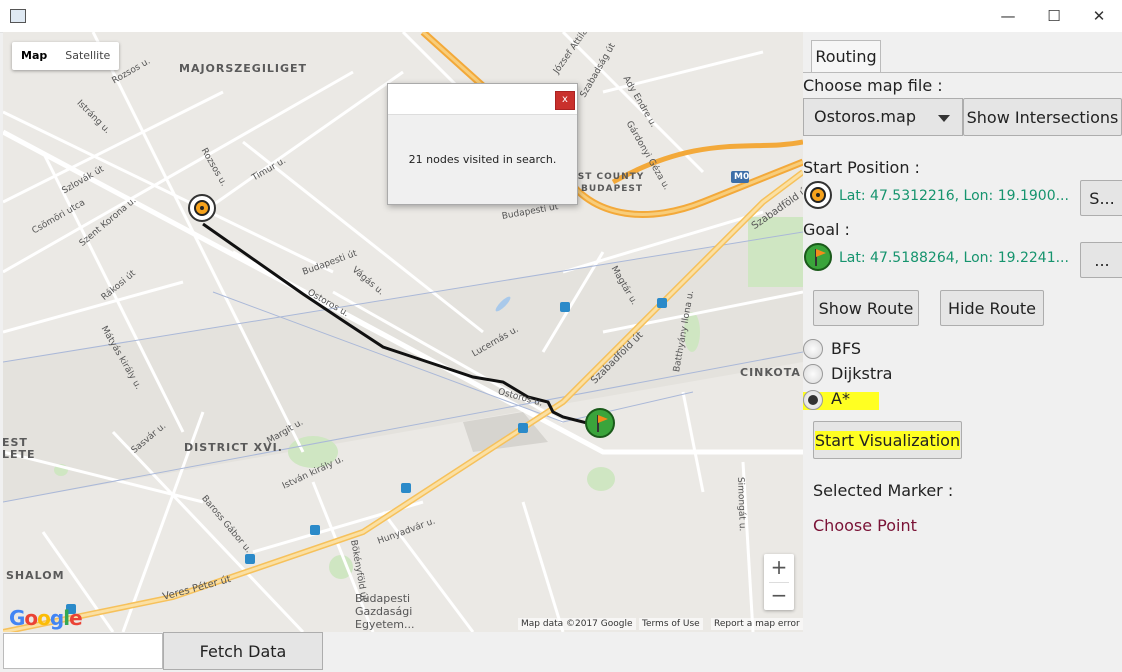 The width and height of the screenshot is (1122, 672). Describe the element at coordinates (846, 56) in the screenshot. I see `tab-routing: Routing` at that location.